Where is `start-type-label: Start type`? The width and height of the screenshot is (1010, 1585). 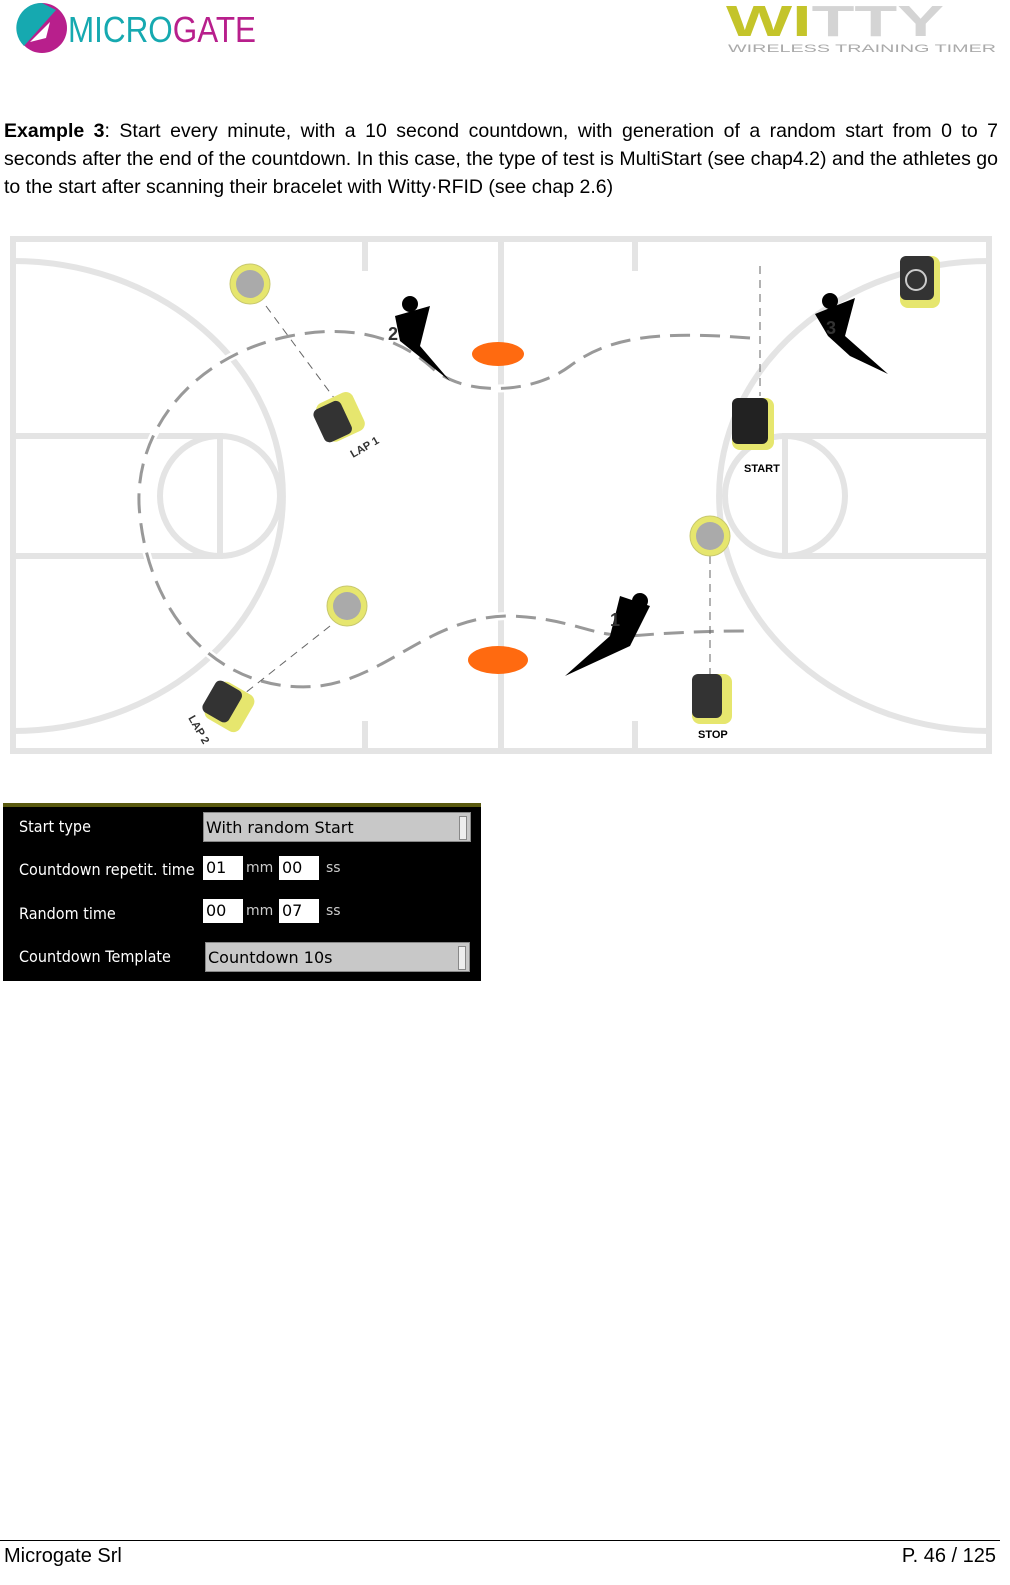
start-type-label: Start type is located at coordinates (55, 826).